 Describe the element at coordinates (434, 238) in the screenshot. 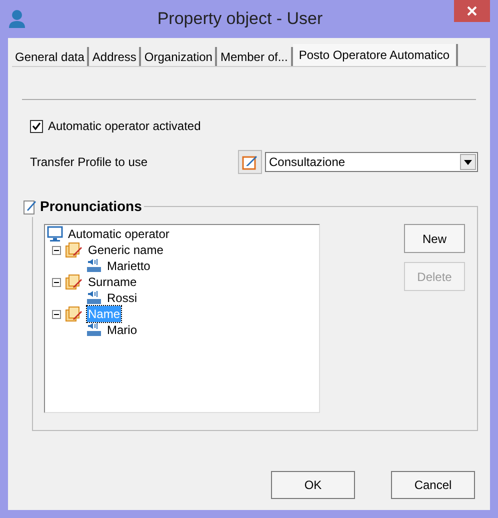

I see `action-button: New` at that location.